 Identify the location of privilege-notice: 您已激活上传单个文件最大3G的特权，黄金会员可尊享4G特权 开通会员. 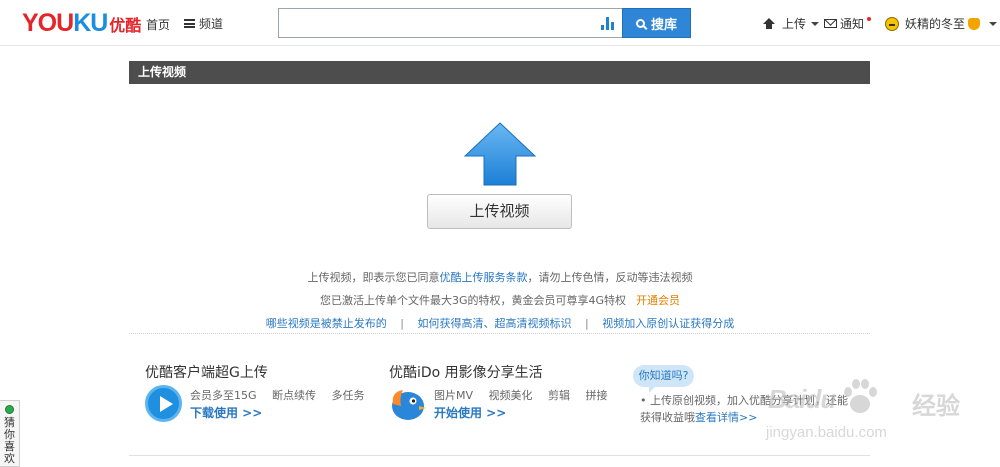
(500, 300).